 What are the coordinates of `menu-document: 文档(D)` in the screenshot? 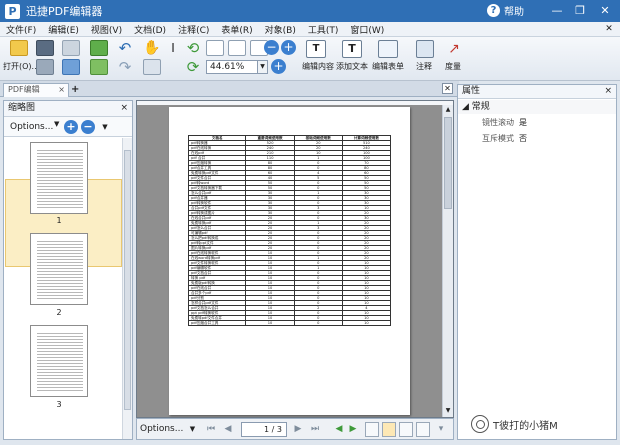 It's located at (150, 29).